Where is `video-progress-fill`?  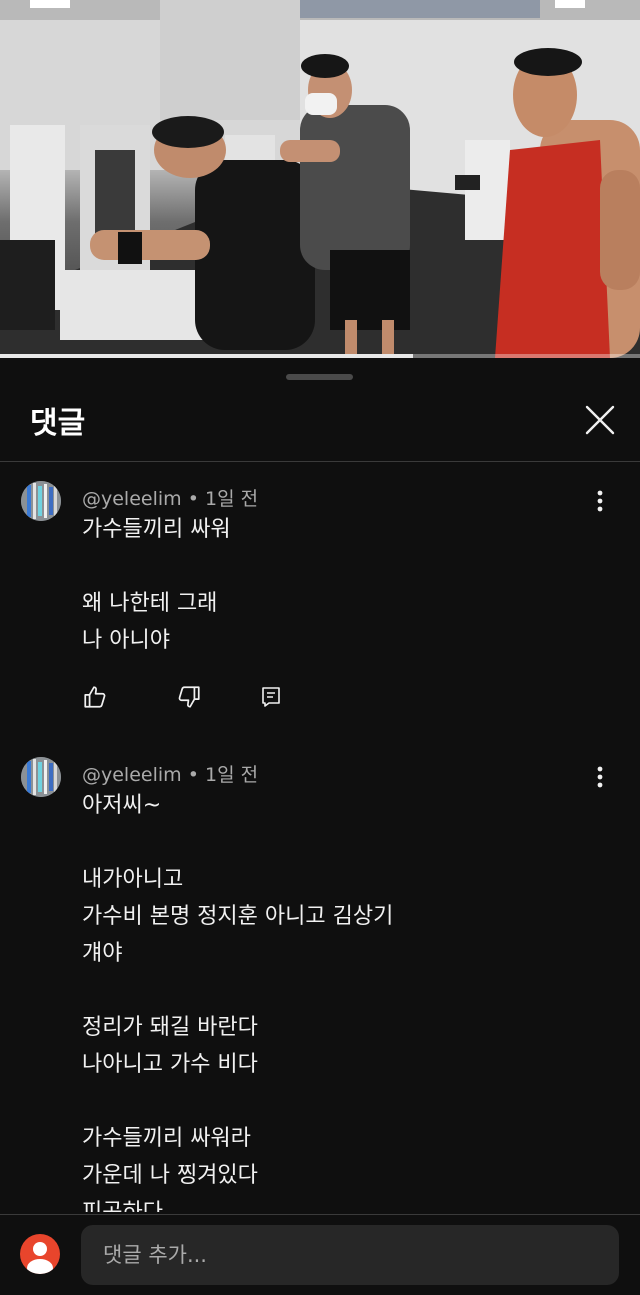
video-progress-fill is located at coordinates (206, 356).